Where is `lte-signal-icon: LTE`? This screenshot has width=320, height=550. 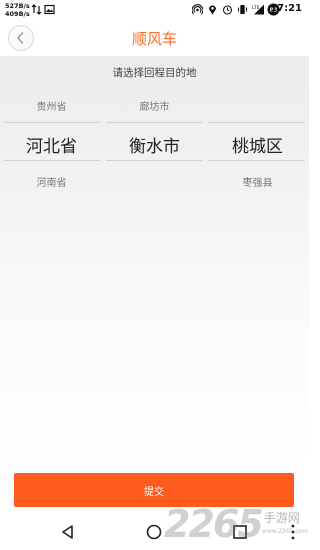 lte-signal-icon: LTE is located at coordinates (258, 9).